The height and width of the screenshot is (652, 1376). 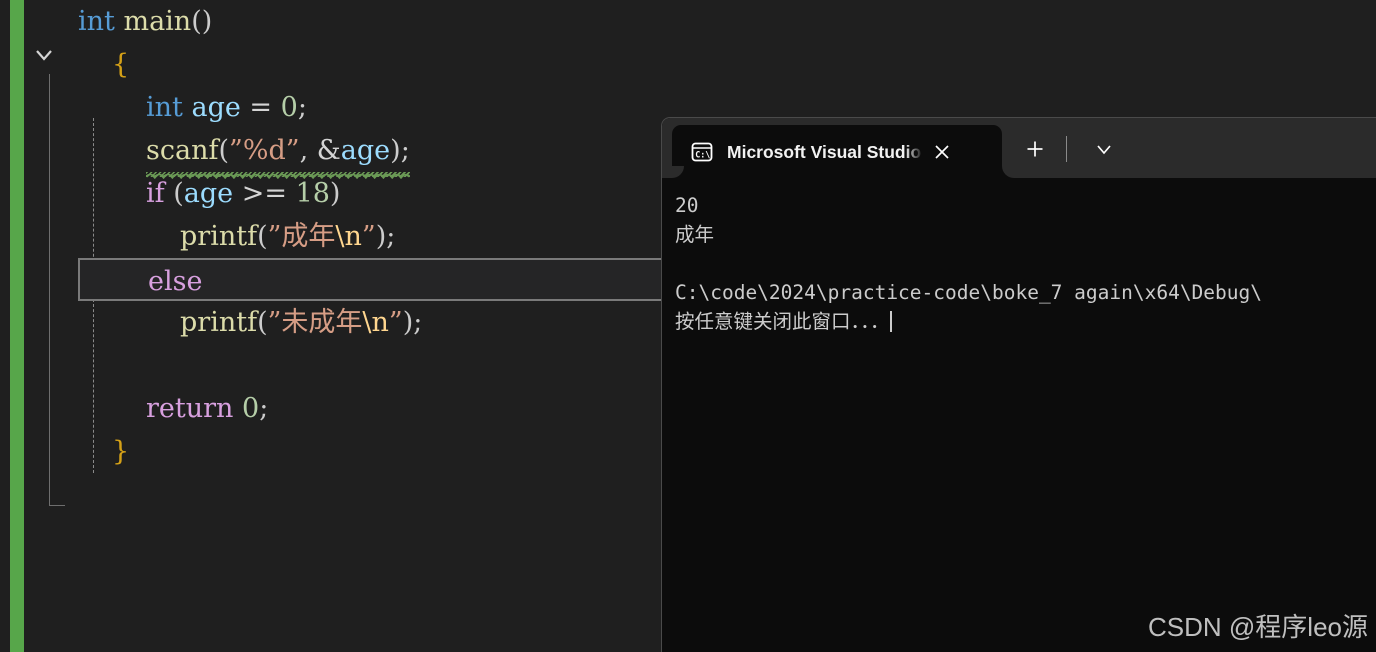 What do you see at coordinates (1066, 149) in the screenshot?
I see `toolbar-divider` at bounding box center [1066, 149].